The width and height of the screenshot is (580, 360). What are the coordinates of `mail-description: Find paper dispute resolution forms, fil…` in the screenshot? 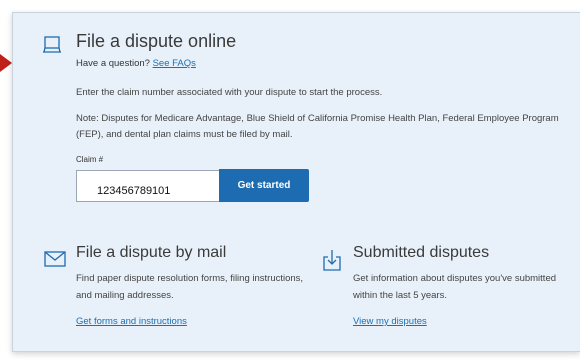 It's located at (190, 287).